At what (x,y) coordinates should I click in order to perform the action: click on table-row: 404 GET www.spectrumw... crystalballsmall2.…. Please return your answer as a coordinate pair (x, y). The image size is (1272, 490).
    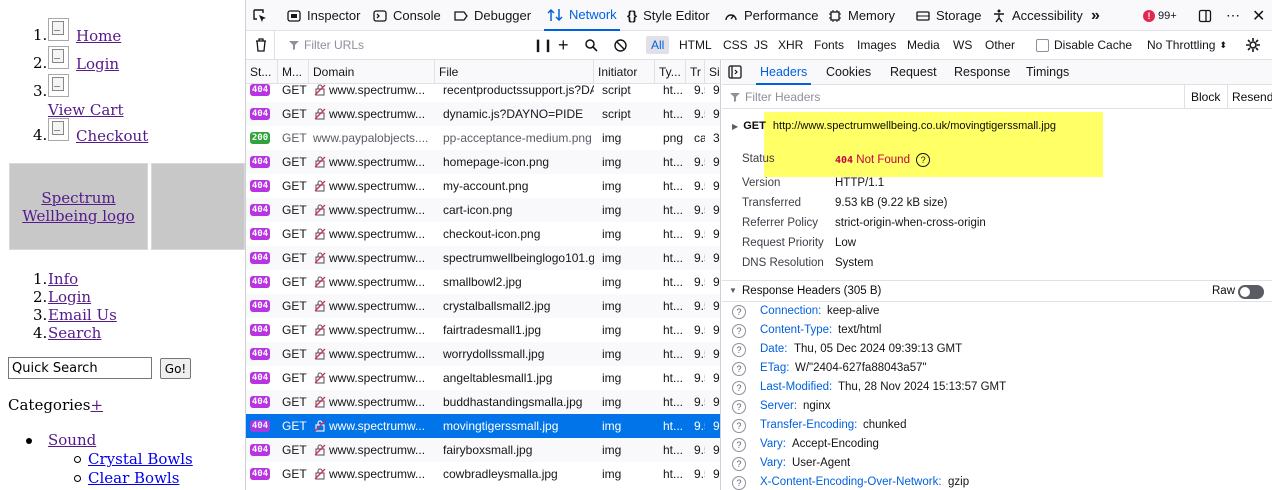
    Looking at the image, I should click on (483, 306).